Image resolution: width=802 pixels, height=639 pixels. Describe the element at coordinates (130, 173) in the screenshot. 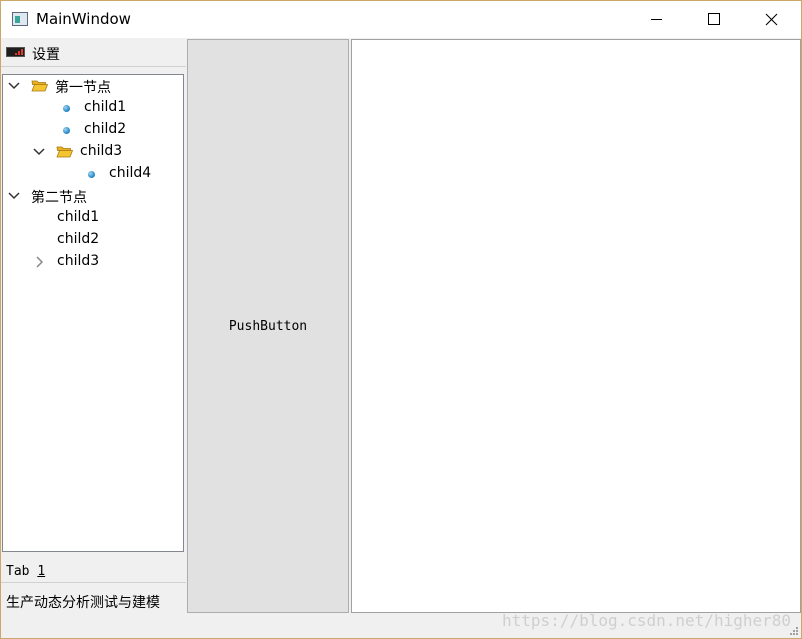

I see `tree-item-label: child4` at that location.